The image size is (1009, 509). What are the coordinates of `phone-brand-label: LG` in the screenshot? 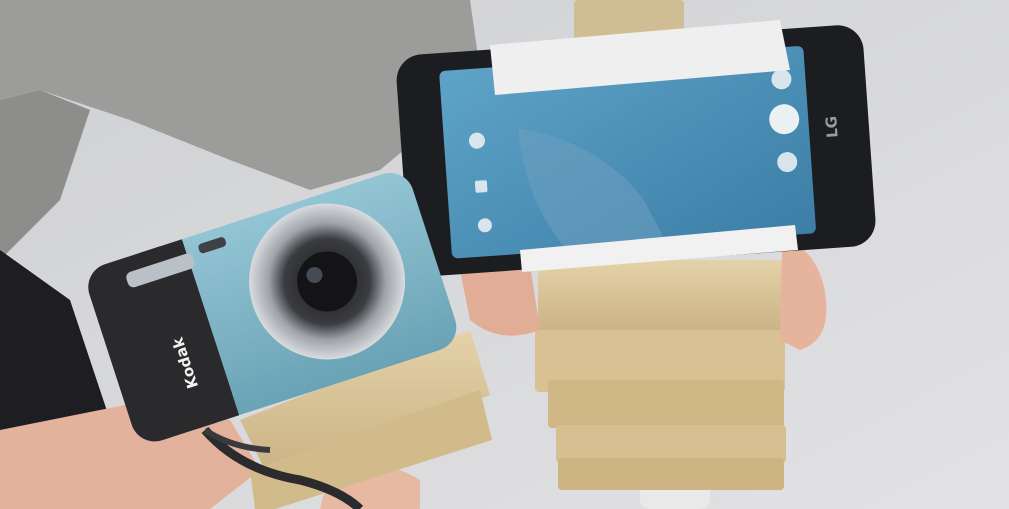 It's located at (831, 126).